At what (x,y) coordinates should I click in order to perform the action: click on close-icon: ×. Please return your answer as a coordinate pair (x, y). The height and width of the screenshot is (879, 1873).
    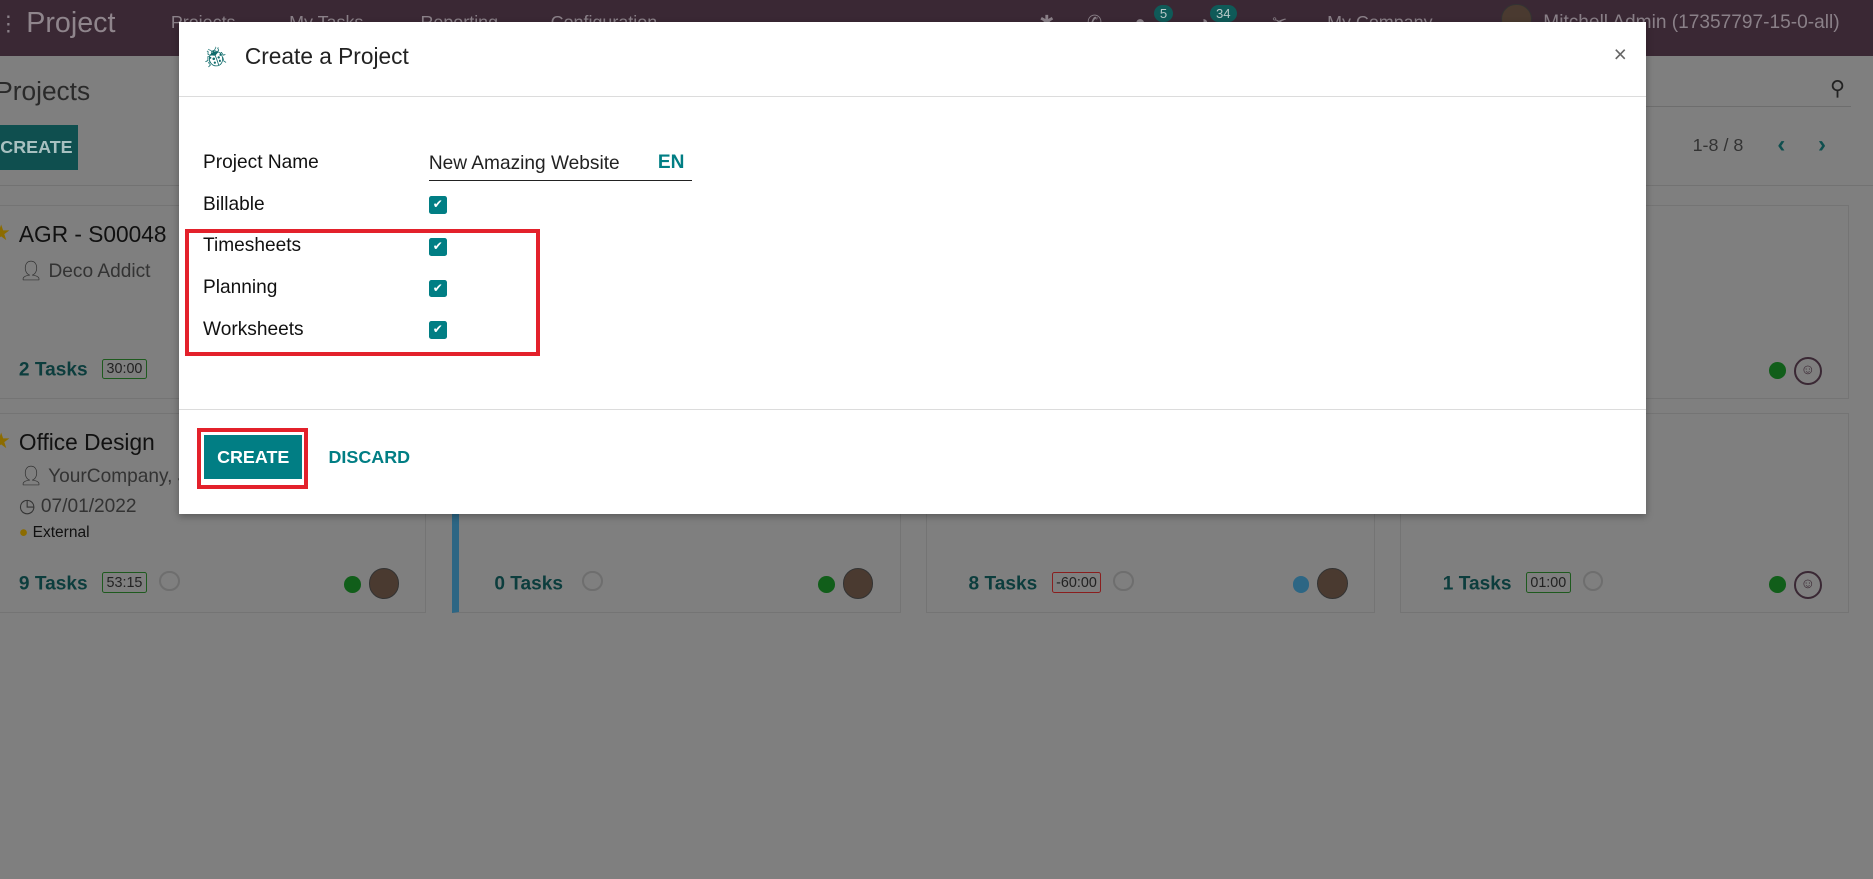
    Looking at the image, I should click on (1620, 54).